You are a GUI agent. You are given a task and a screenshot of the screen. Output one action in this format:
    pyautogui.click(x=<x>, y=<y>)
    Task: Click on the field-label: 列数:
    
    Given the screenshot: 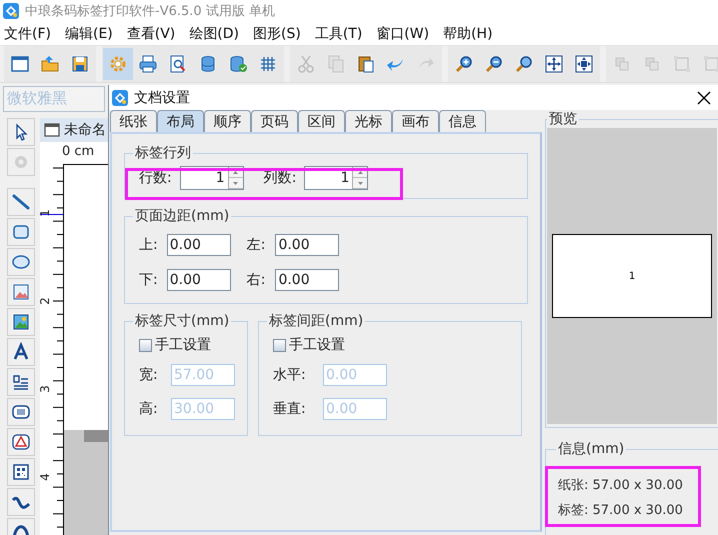 What is the action you would take?
    pyautogui.click(x=280, y=178)
    